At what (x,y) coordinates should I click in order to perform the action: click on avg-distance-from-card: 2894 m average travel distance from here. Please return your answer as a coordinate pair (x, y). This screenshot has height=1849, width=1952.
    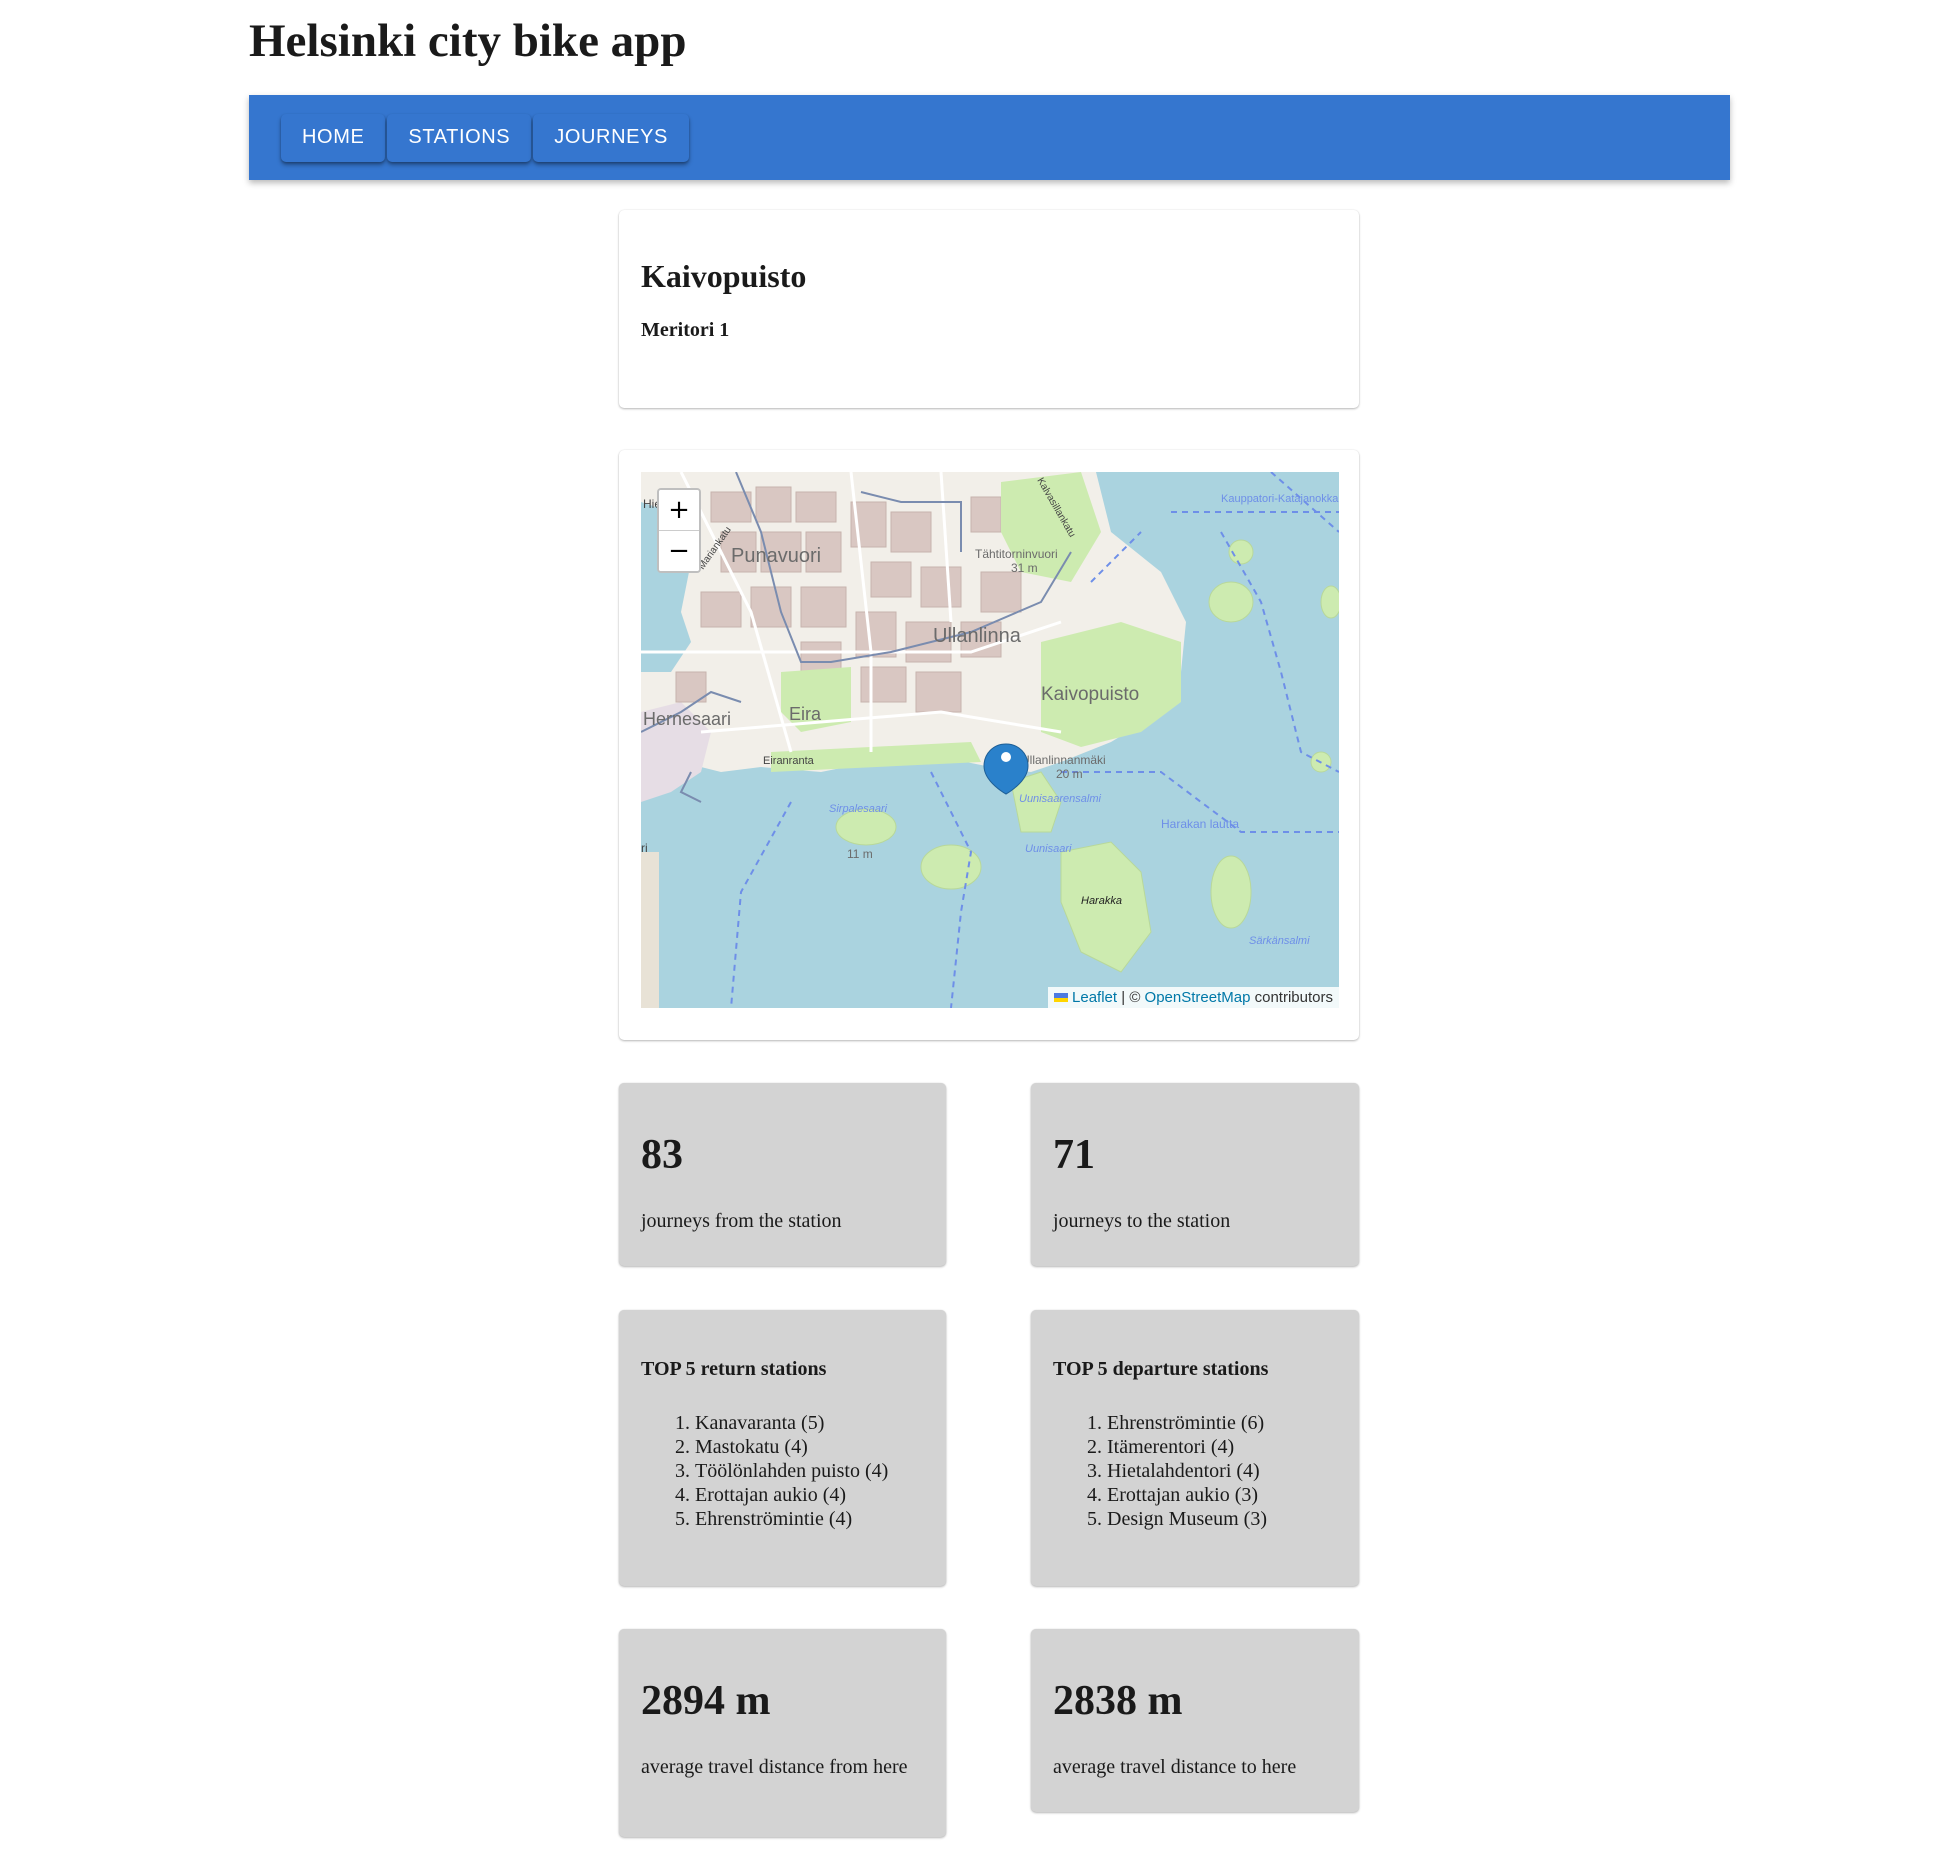
    Looking at the image, I should click on (782, 1733).